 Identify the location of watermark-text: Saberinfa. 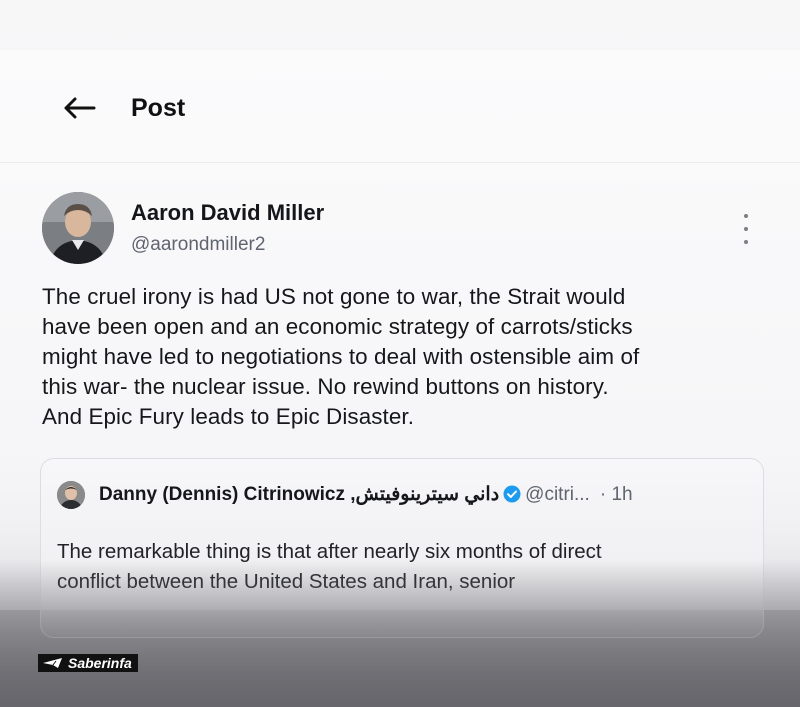
(100, 663).